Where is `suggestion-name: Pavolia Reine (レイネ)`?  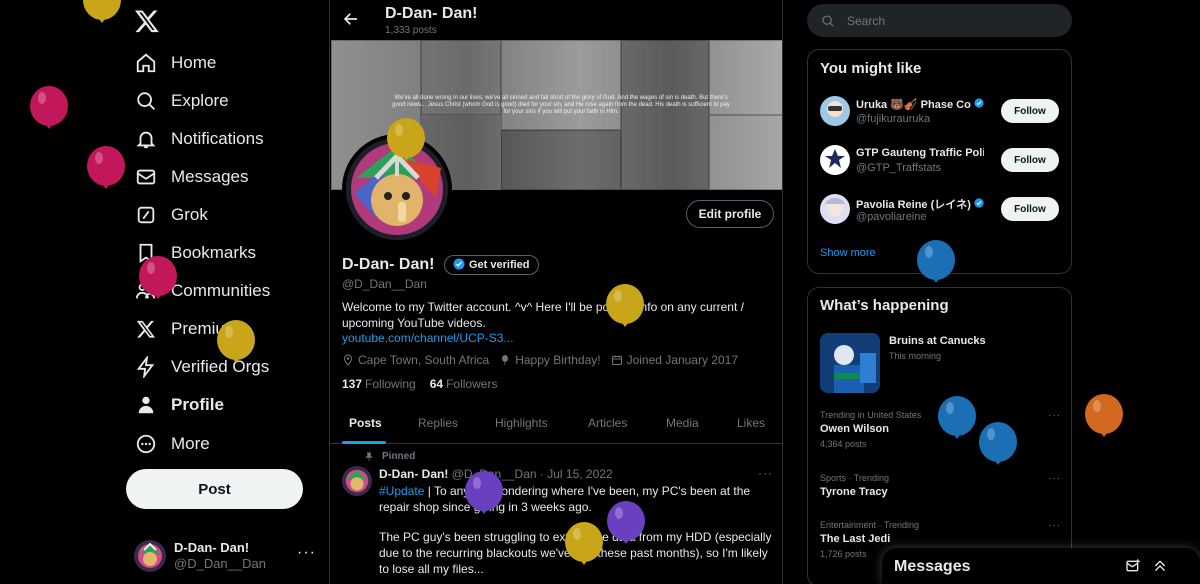
suggestion-name: Pavolia Reine (レイネ) is located at coordinates (920, 204).